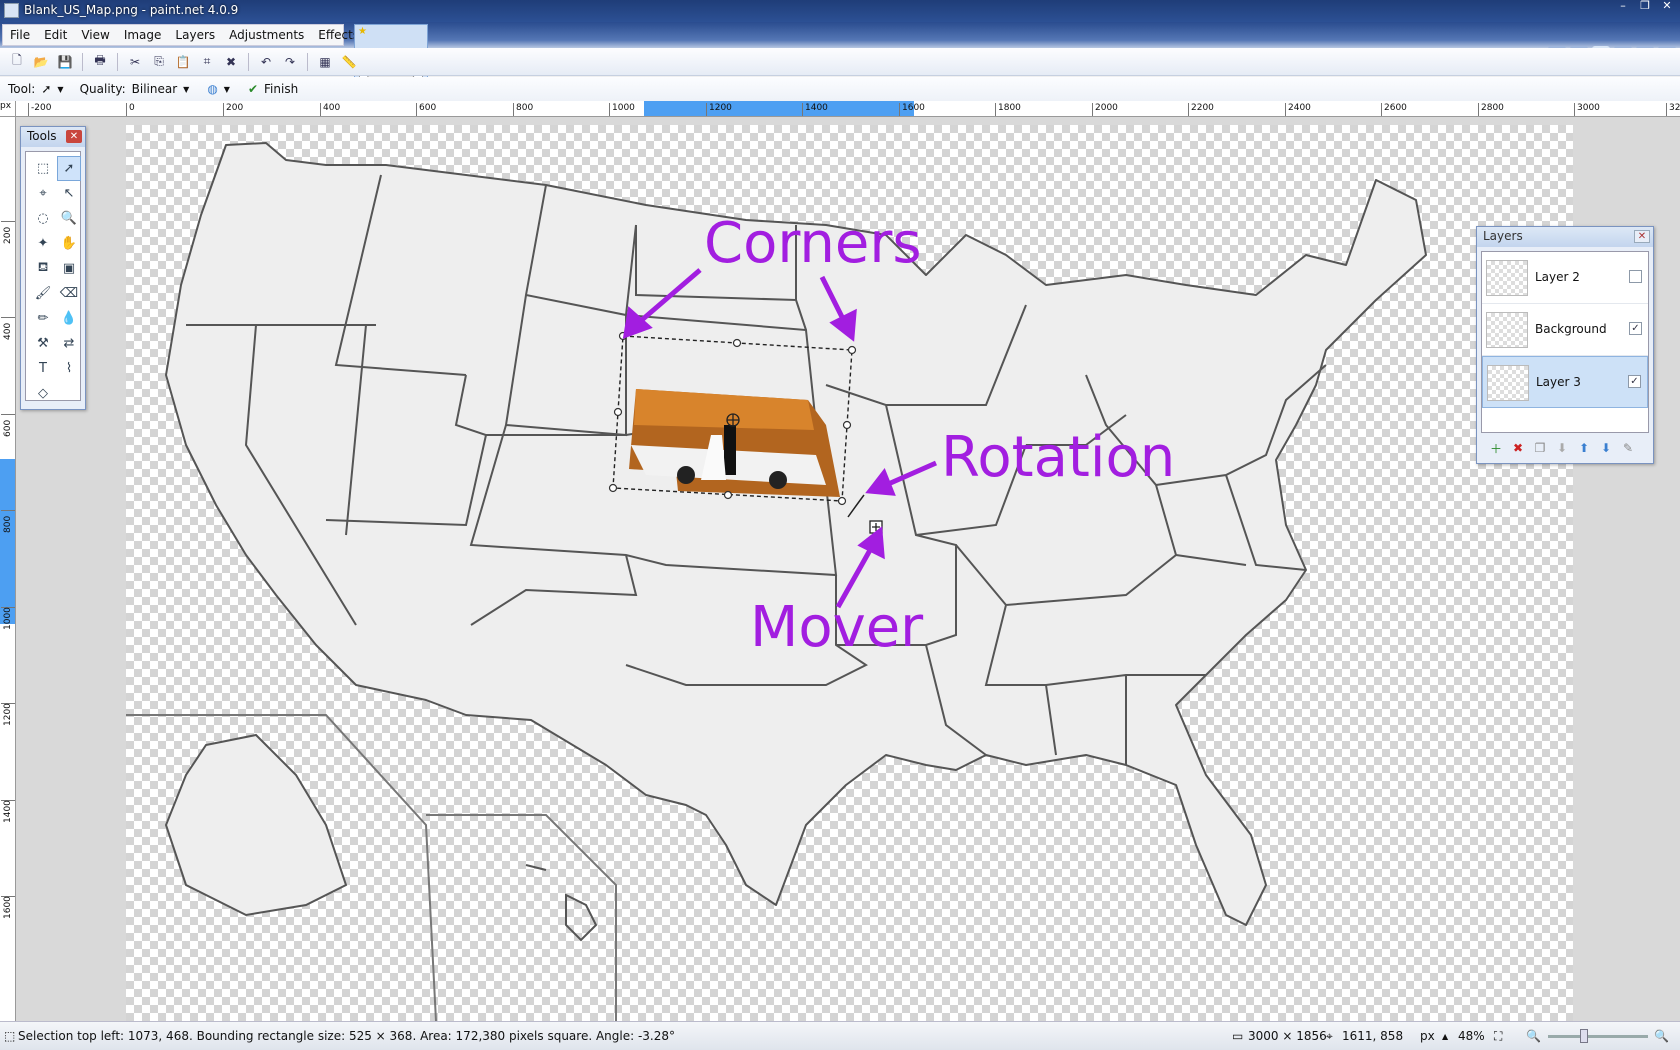 The height and width of the screenshot is (1050, 1680). I want to click on menu-adjustments: Adjustments, so click(266, 35).